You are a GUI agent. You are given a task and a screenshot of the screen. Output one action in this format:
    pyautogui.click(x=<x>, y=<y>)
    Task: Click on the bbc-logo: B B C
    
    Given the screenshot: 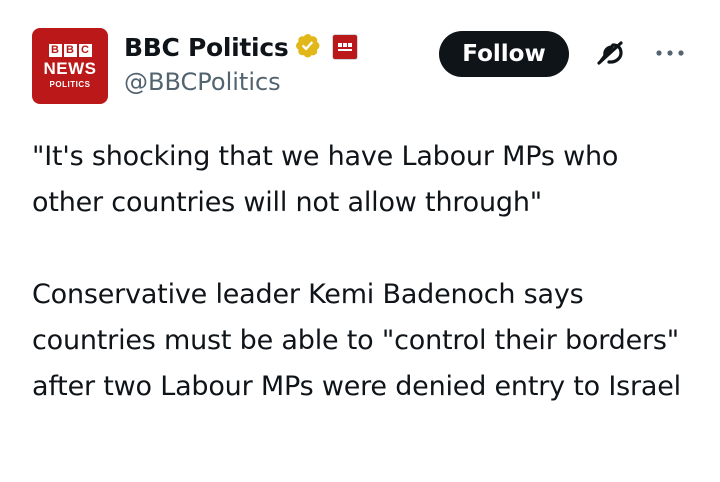 What is the action you would take?
    pyautogui.click(x=70, y=50)
    